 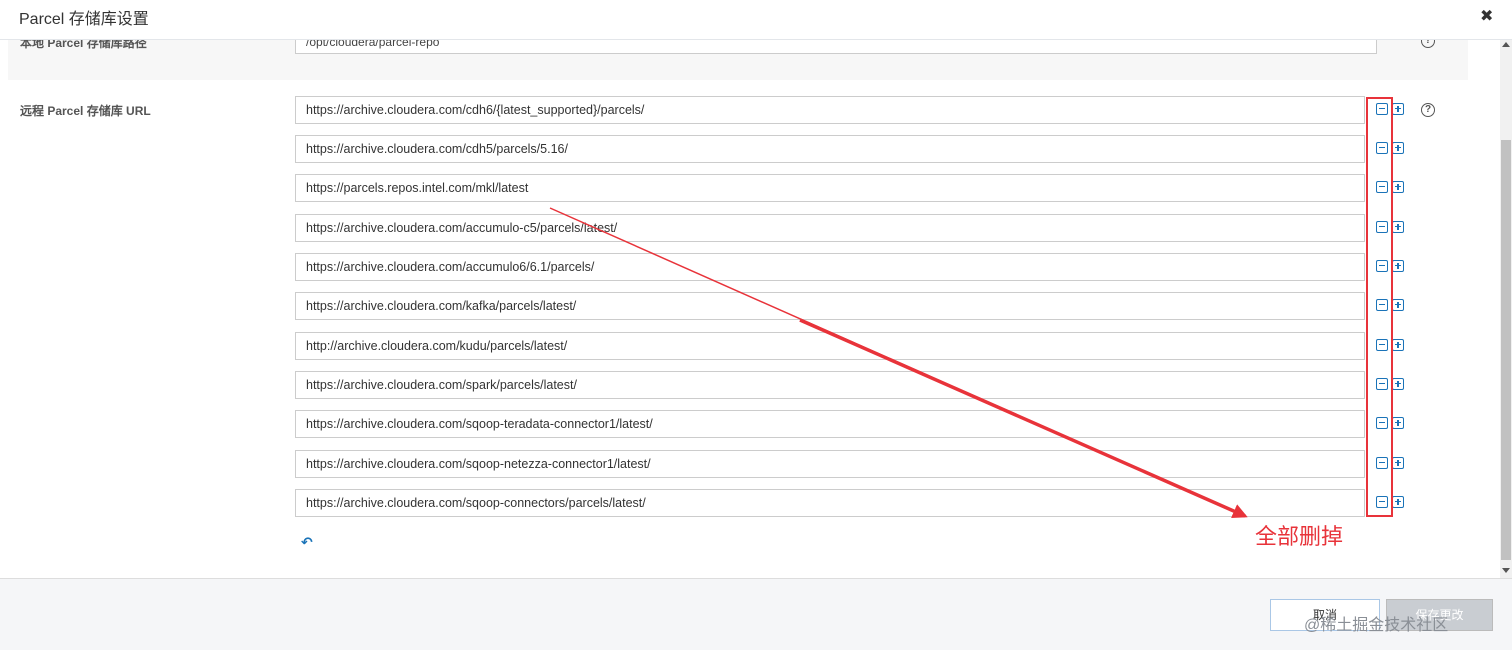 I want to click on dialog-footer: 取消 保存更改 @稀土掘金技术社区, so click(x=756, y=614).